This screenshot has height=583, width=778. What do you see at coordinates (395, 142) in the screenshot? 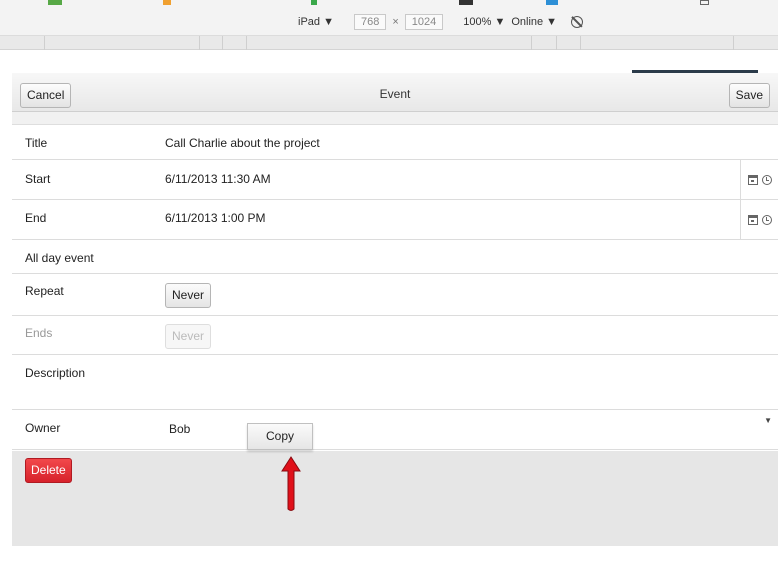
I see `title-row: Title Call Charlie about the project` at bounding box center [395, 142].